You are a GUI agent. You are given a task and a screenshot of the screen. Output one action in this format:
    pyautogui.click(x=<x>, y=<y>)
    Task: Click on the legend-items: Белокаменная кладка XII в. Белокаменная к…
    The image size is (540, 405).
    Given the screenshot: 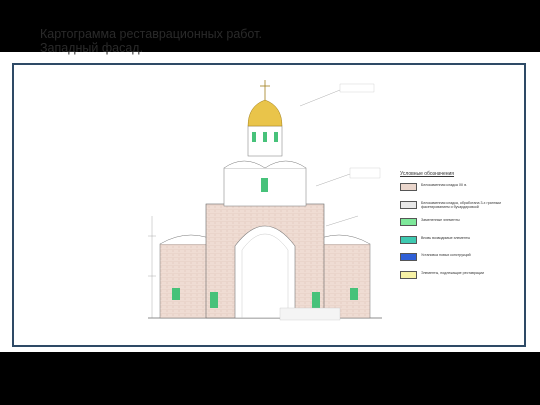 What is the action you would take?
    pyautogui.click(x=455, y=235)
    